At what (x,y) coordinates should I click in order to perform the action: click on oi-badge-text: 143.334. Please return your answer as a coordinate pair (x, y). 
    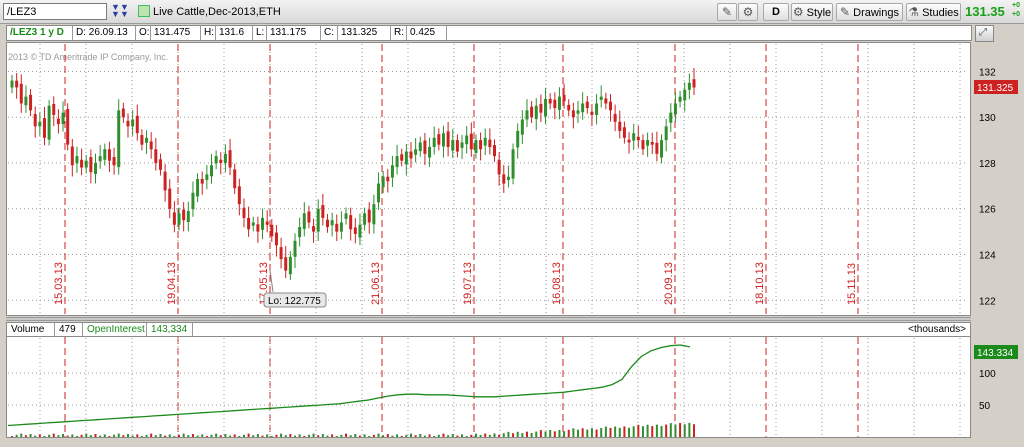
    Looking at the image, I should click on (995, 353).